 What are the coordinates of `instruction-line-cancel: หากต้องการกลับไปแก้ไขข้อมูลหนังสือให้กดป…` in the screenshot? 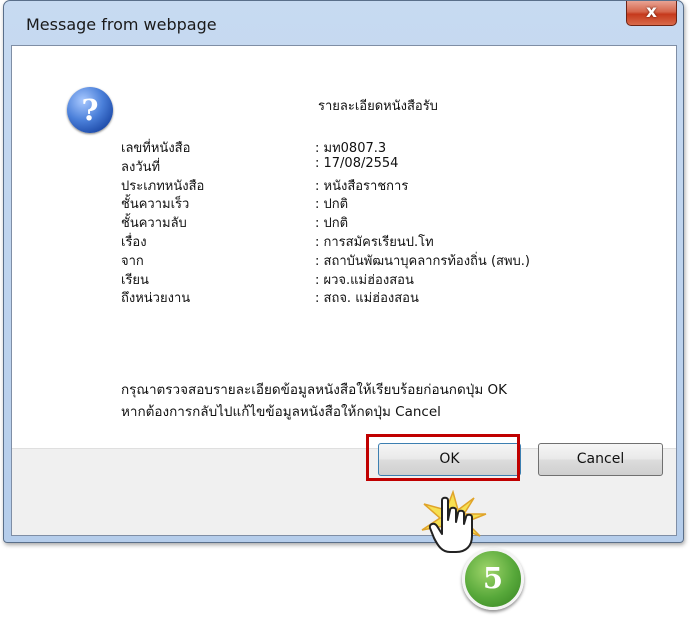 It's located at (281, 412).